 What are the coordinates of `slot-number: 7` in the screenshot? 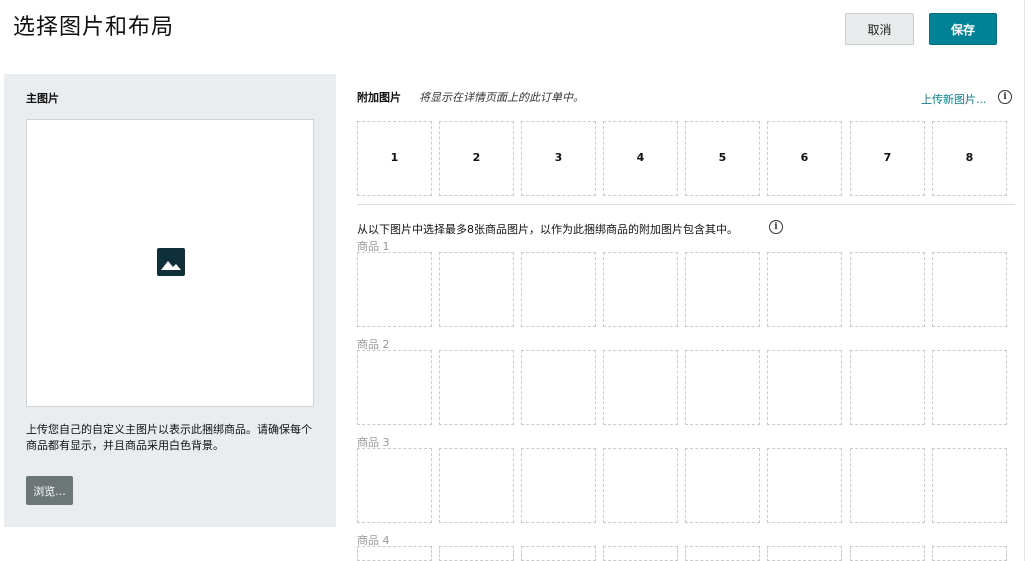 It's located at (887, 157).